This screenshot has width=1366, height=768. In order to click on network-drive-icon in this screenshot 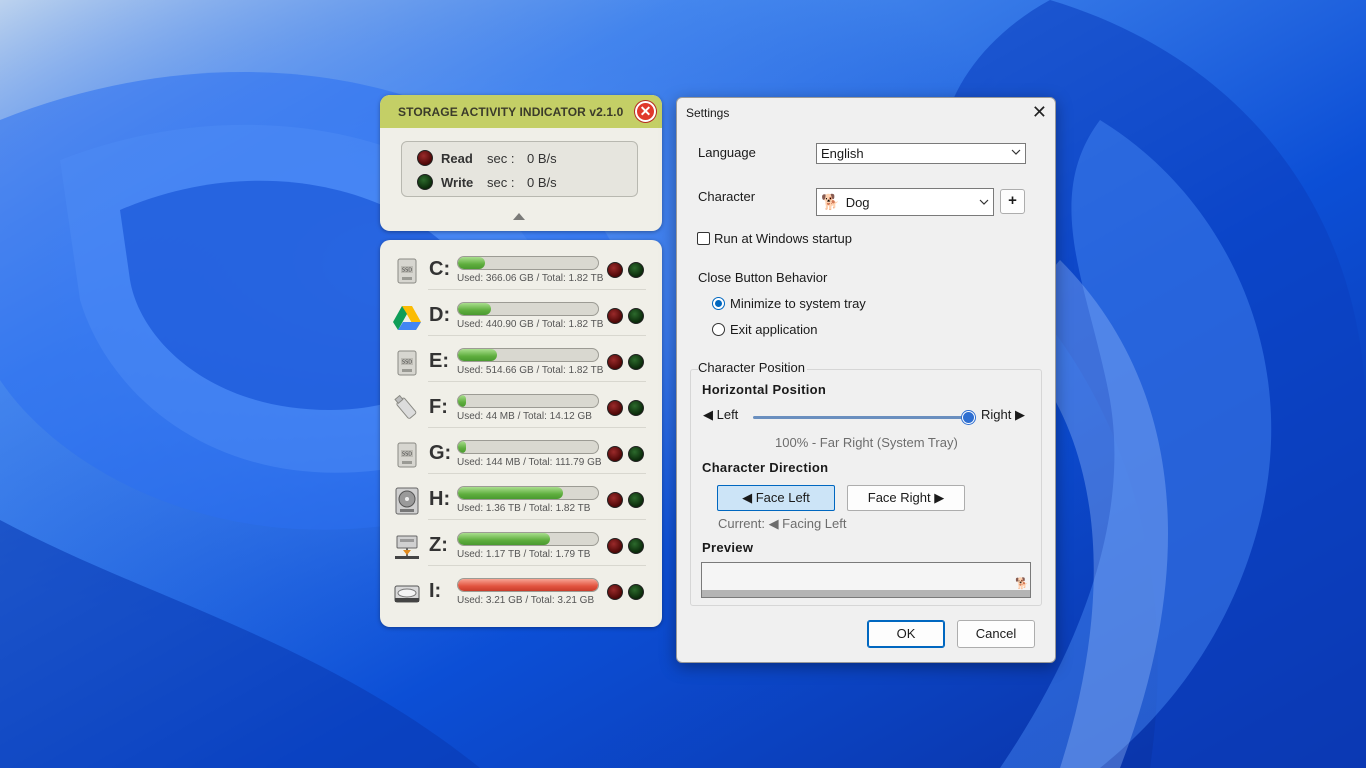, I will do `click(407, 547)`.